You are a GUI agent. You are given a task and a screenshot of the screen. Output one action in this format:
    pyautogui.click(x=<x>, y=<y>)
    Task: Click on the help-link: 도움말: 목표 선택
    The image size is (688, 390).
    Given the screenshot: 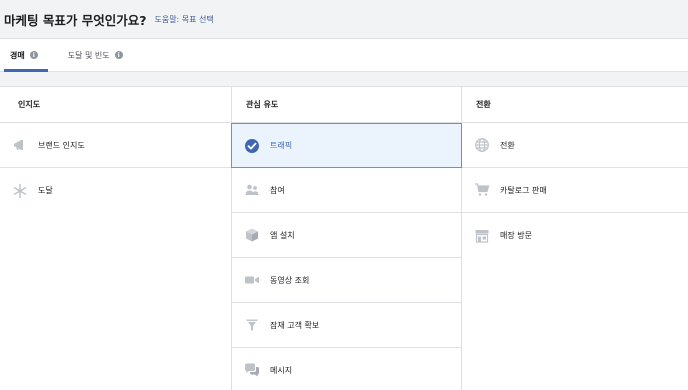 What is the action you would take?
    pyautogui.click(x=183, y=19)
    